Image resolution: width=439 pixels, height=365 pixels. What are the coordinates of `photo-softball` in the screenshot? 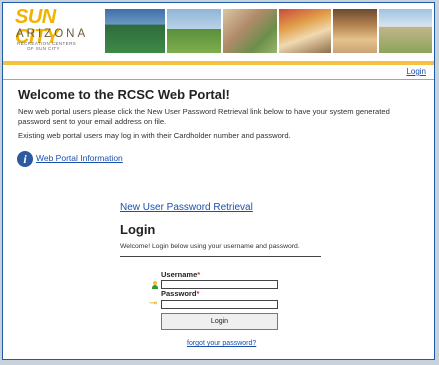 It's located at (405, 31).